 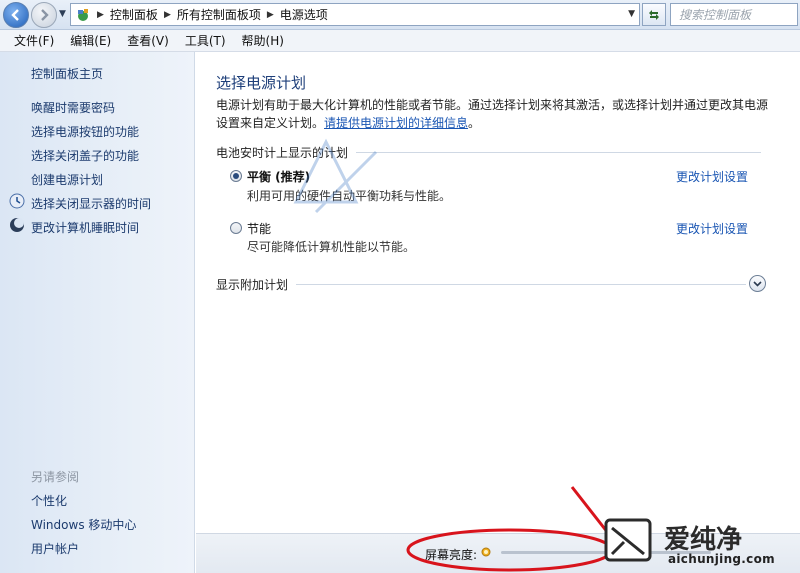 What do you see at coordinates (67, 179) in the screenshot?
I see `sidebar-item-create-plan: 创建电源计划` at bounding box center [67, 179].